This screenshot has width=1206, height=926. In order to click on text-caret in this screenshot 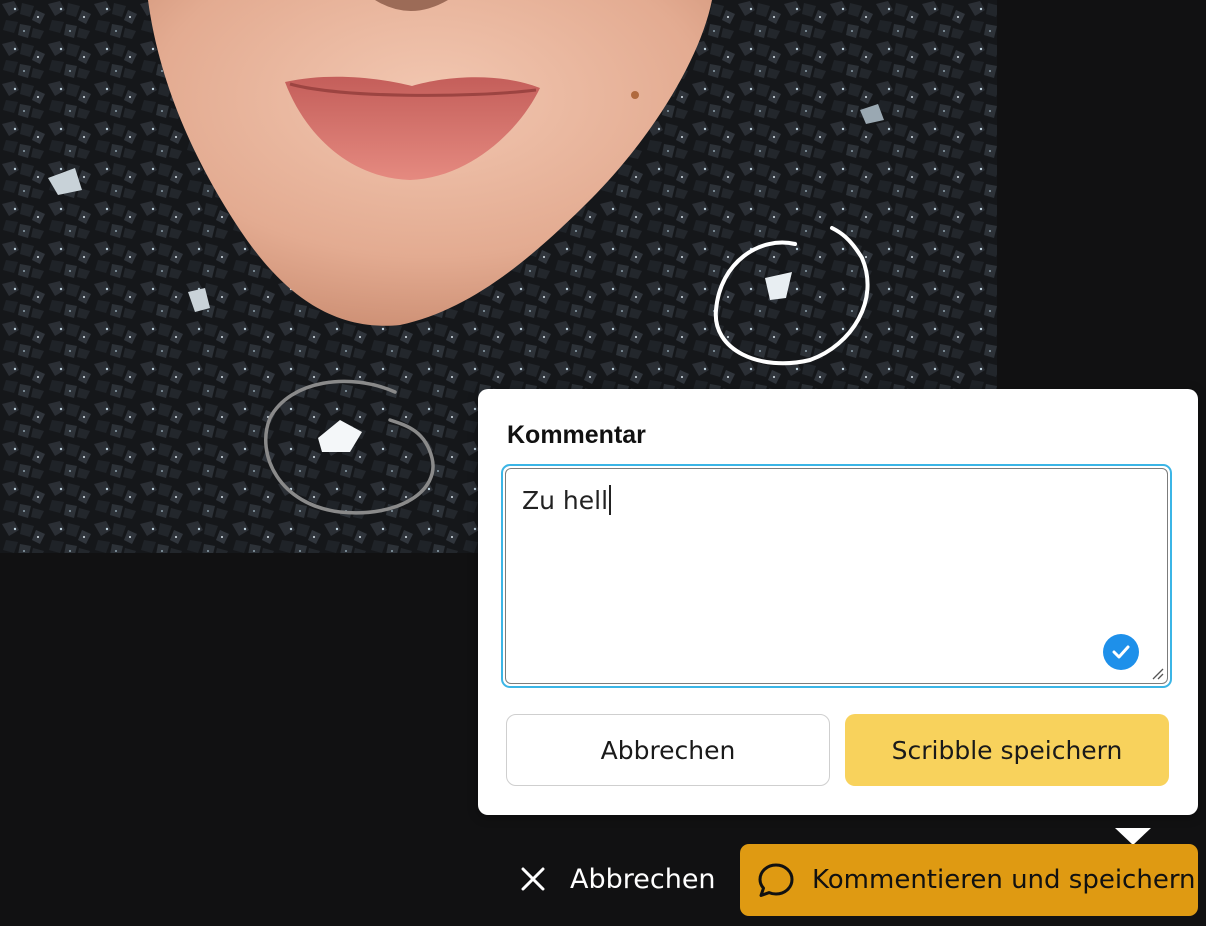, I will do `click(610, 500)`.